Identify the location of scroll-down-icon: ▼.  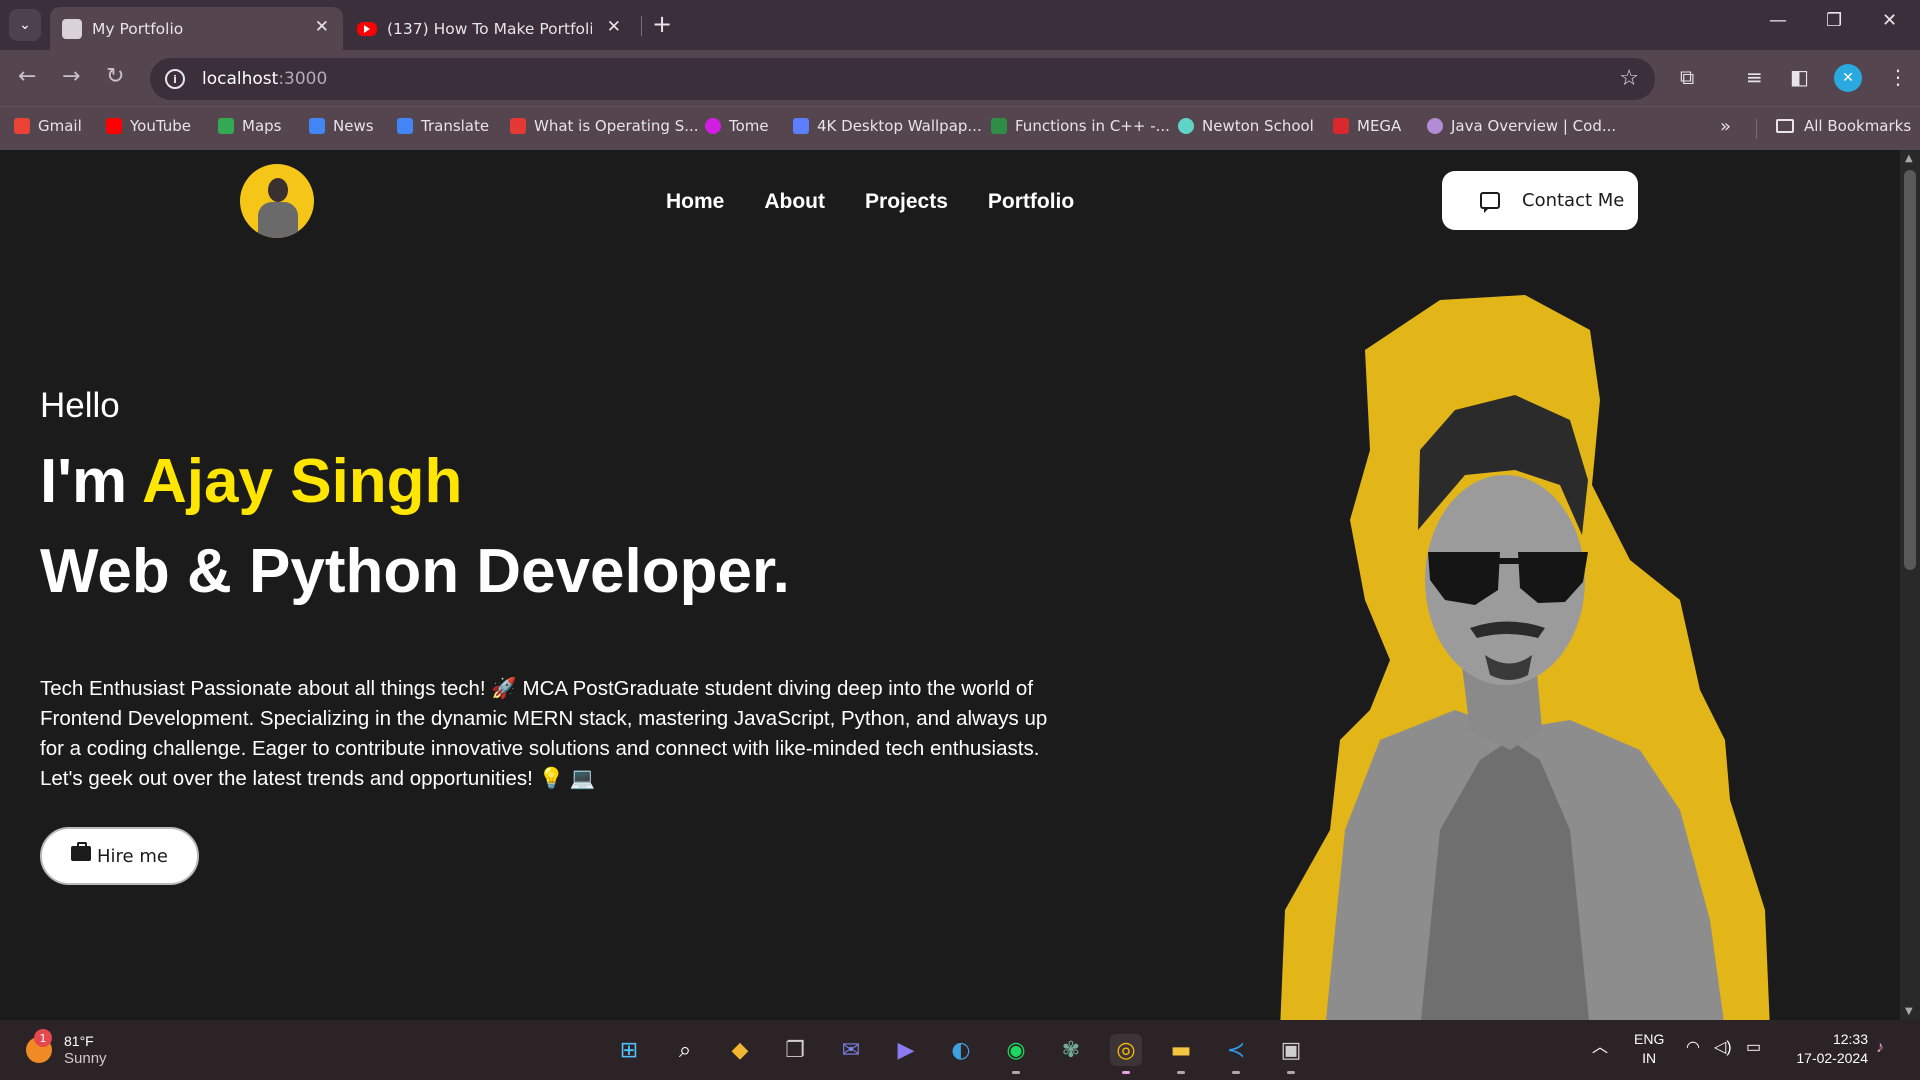
(1909, 1011).